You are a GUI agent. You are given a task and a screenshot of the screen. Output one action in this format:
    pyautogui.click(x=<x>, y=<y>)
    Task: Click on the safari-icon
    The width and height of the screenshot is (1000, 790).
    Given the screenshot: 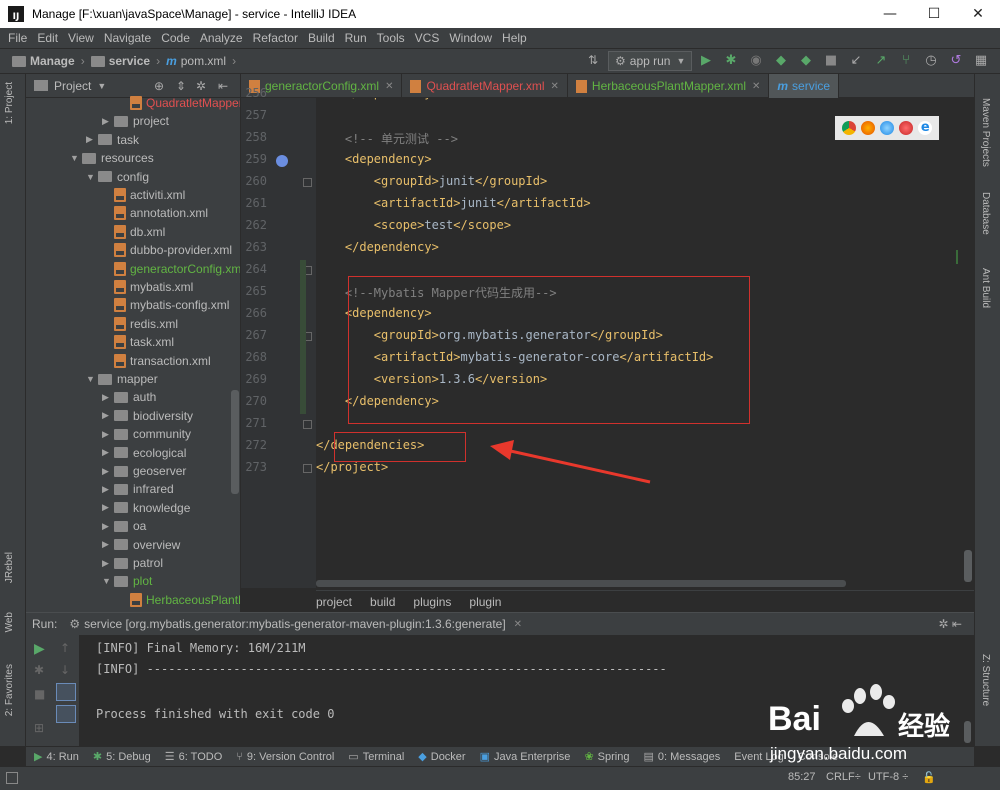 What is the action you would take?
    pyautogui.click(x=886, y=128)
    